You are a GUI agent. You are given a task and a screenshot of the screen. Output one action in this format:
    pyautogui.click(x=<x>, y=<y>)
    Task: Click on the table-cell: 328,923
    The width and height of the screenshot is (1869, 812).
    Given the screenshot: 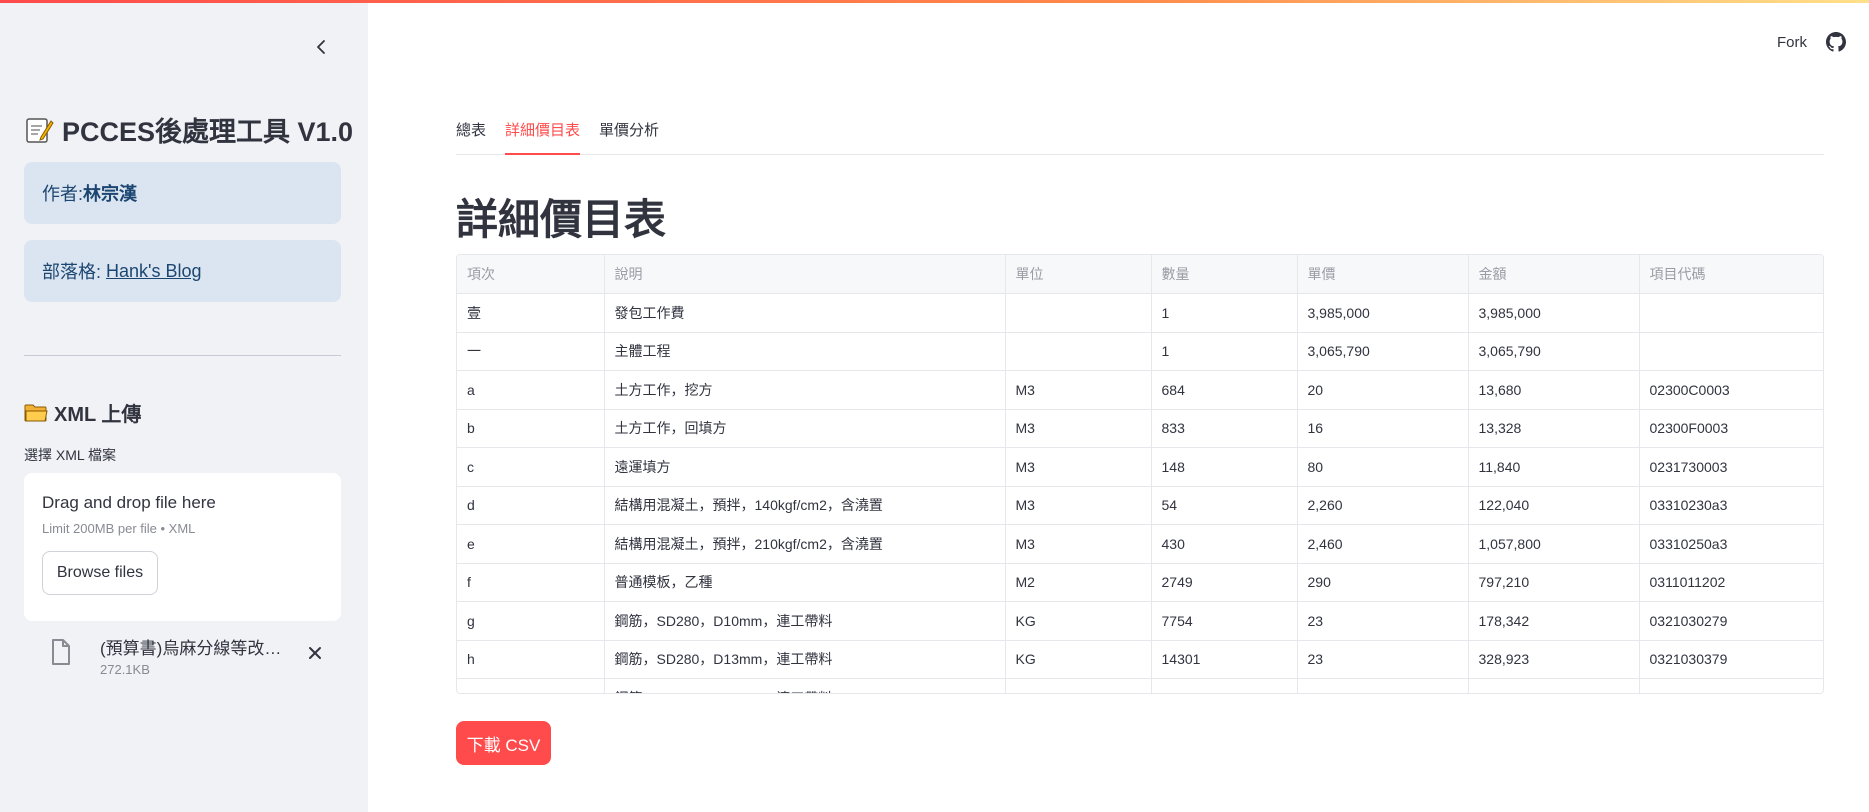 What is the action you would take?
    pyautogui.click(x=1554, y=659)
    